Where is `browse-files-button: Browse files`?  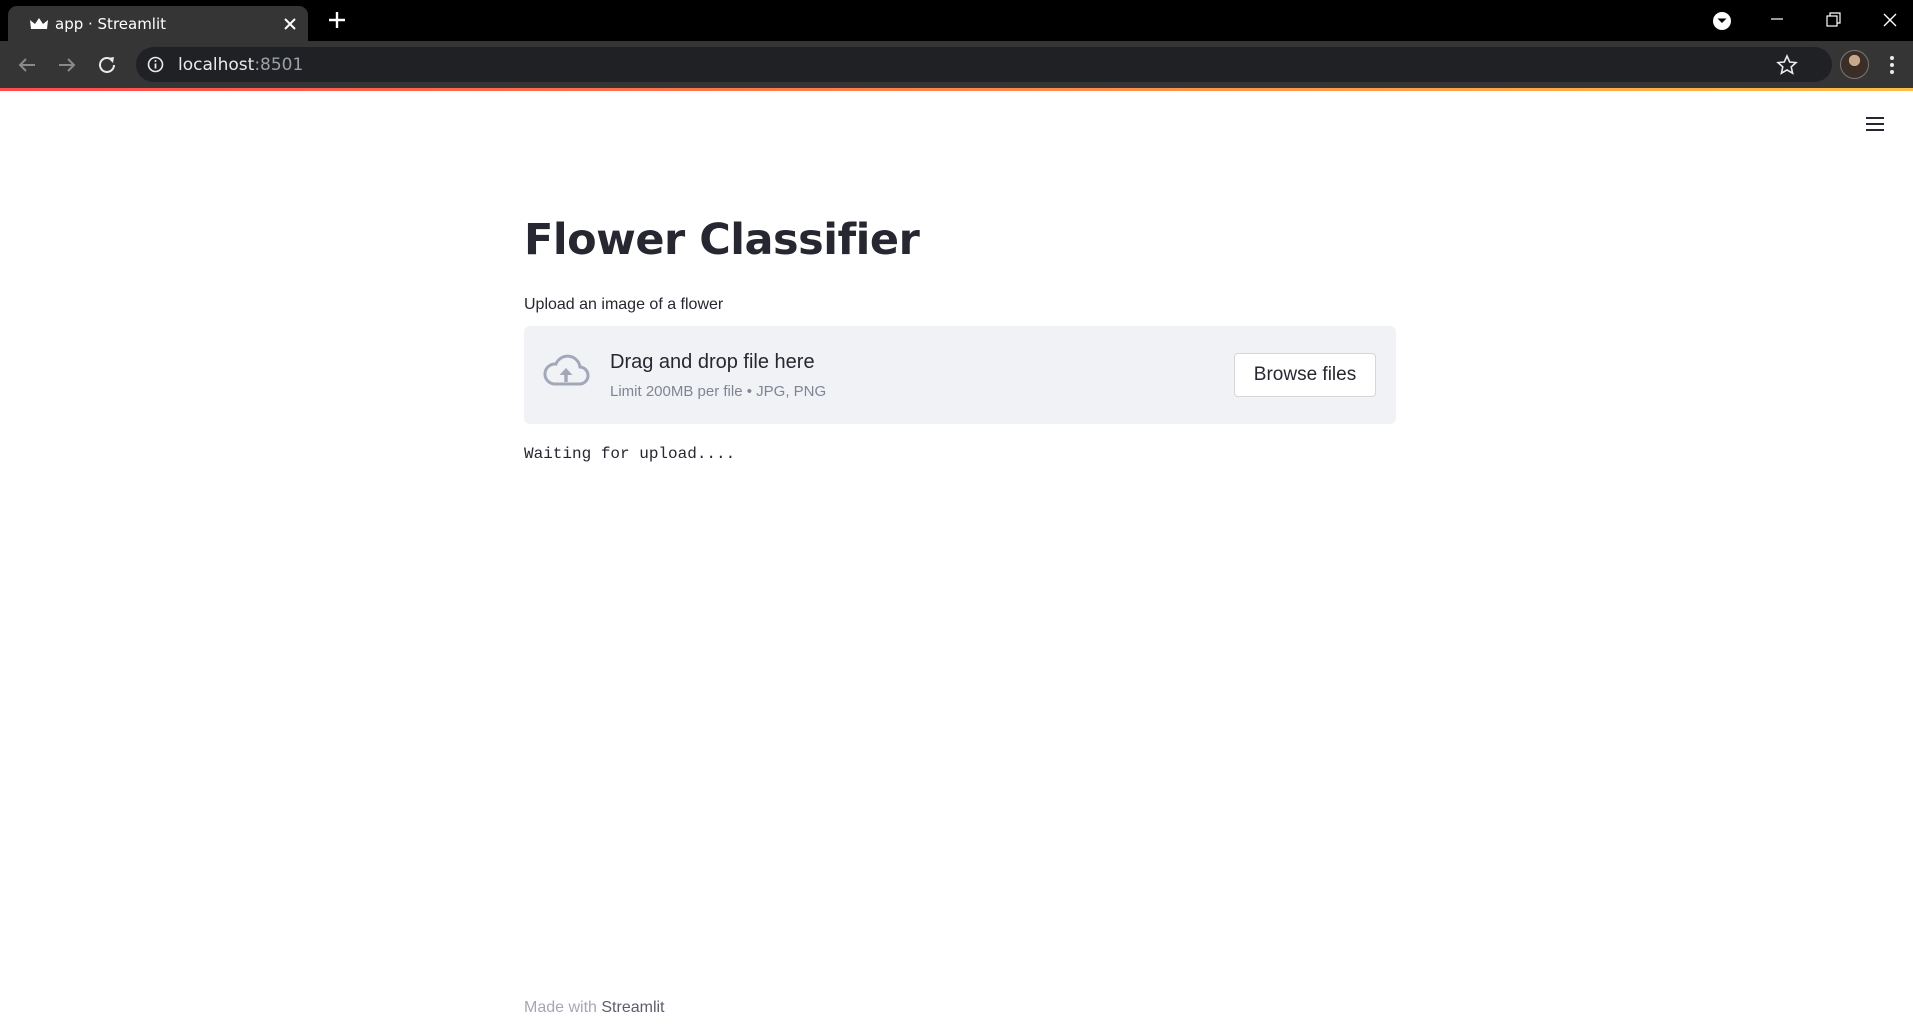
browse-files-button: Browse files is located at coordinates (1305, 375).